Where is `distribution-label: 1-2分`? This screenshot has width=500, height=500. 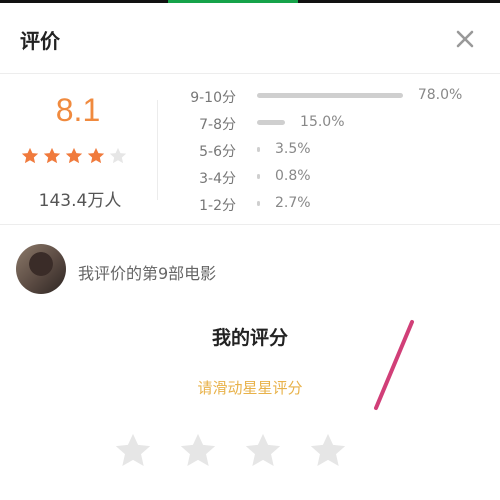
distribution-label: 1-2分 is located at coordinates (217, 206).